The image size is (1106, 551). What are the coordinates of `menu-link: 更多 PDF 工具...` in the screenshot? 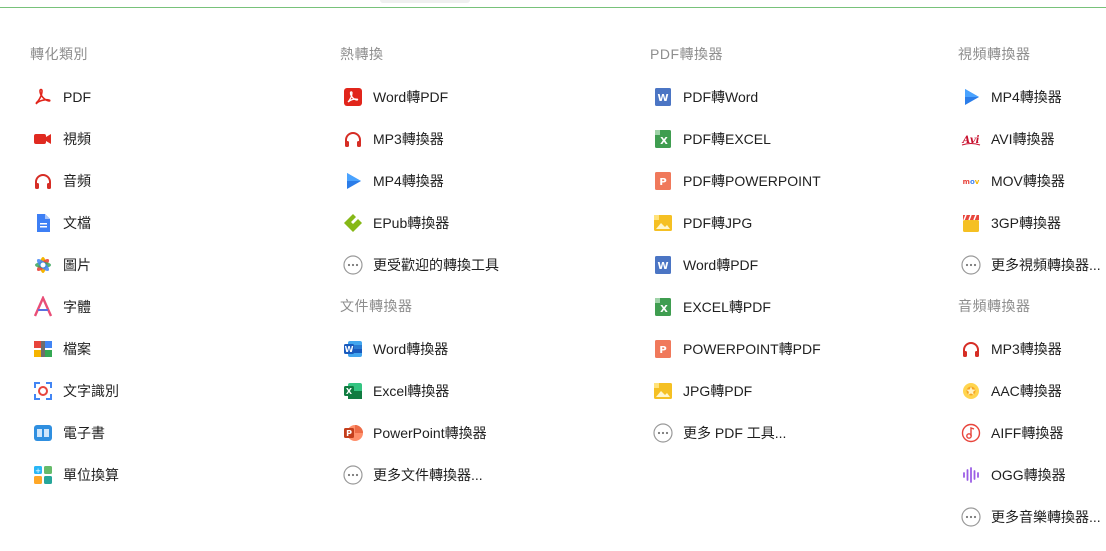 It's located at (719, 433).